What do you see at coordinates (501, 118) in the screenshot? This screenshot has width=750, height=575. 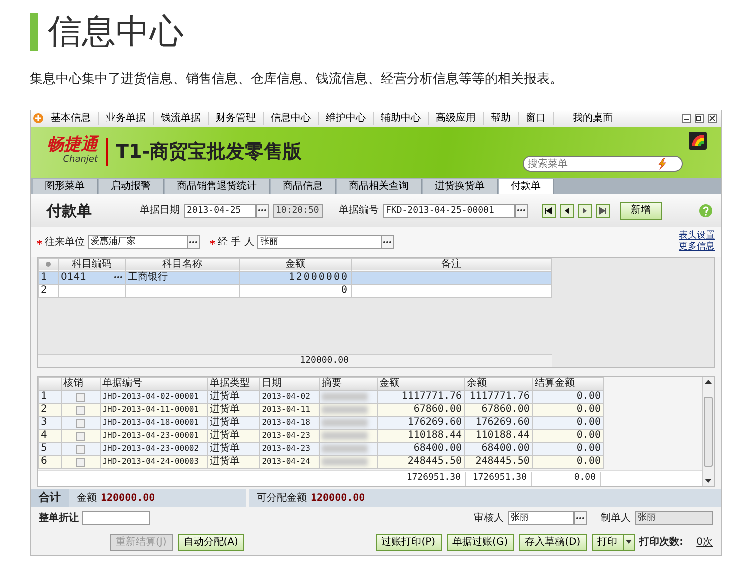 I see `menu-item: 帮助` at bounding box center [501, 118].